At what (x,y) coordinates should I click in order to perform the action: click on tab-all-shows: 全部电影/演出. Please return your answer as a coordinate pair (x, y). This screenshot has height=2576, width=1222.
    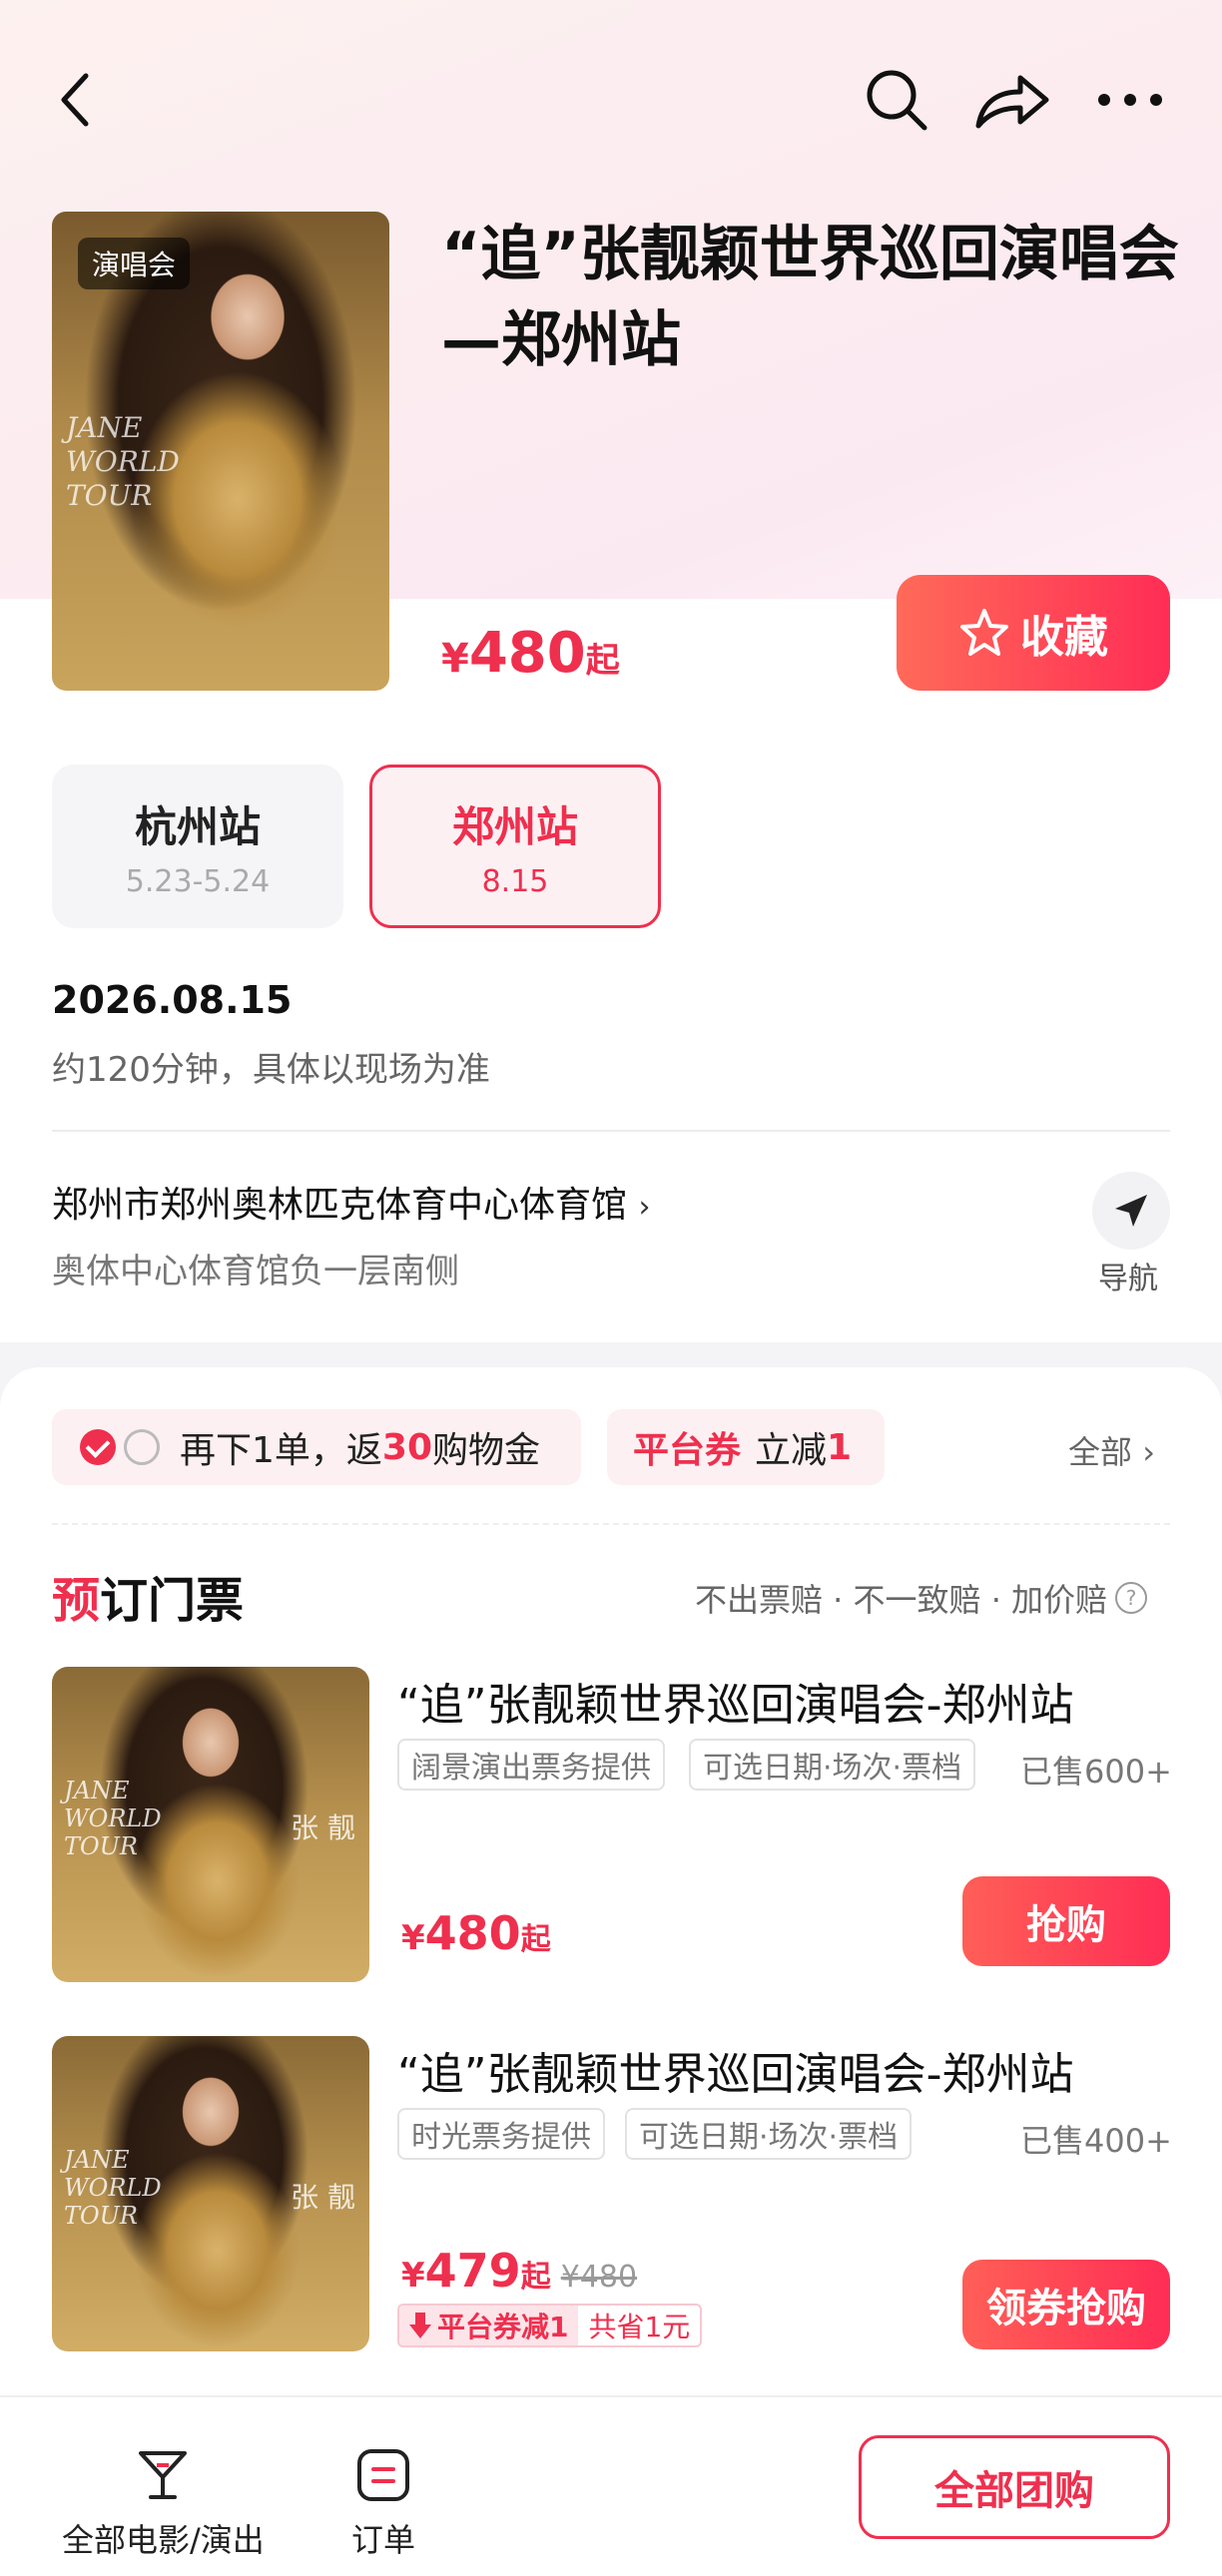
    Looking at the image, I should click on (164, 2504).